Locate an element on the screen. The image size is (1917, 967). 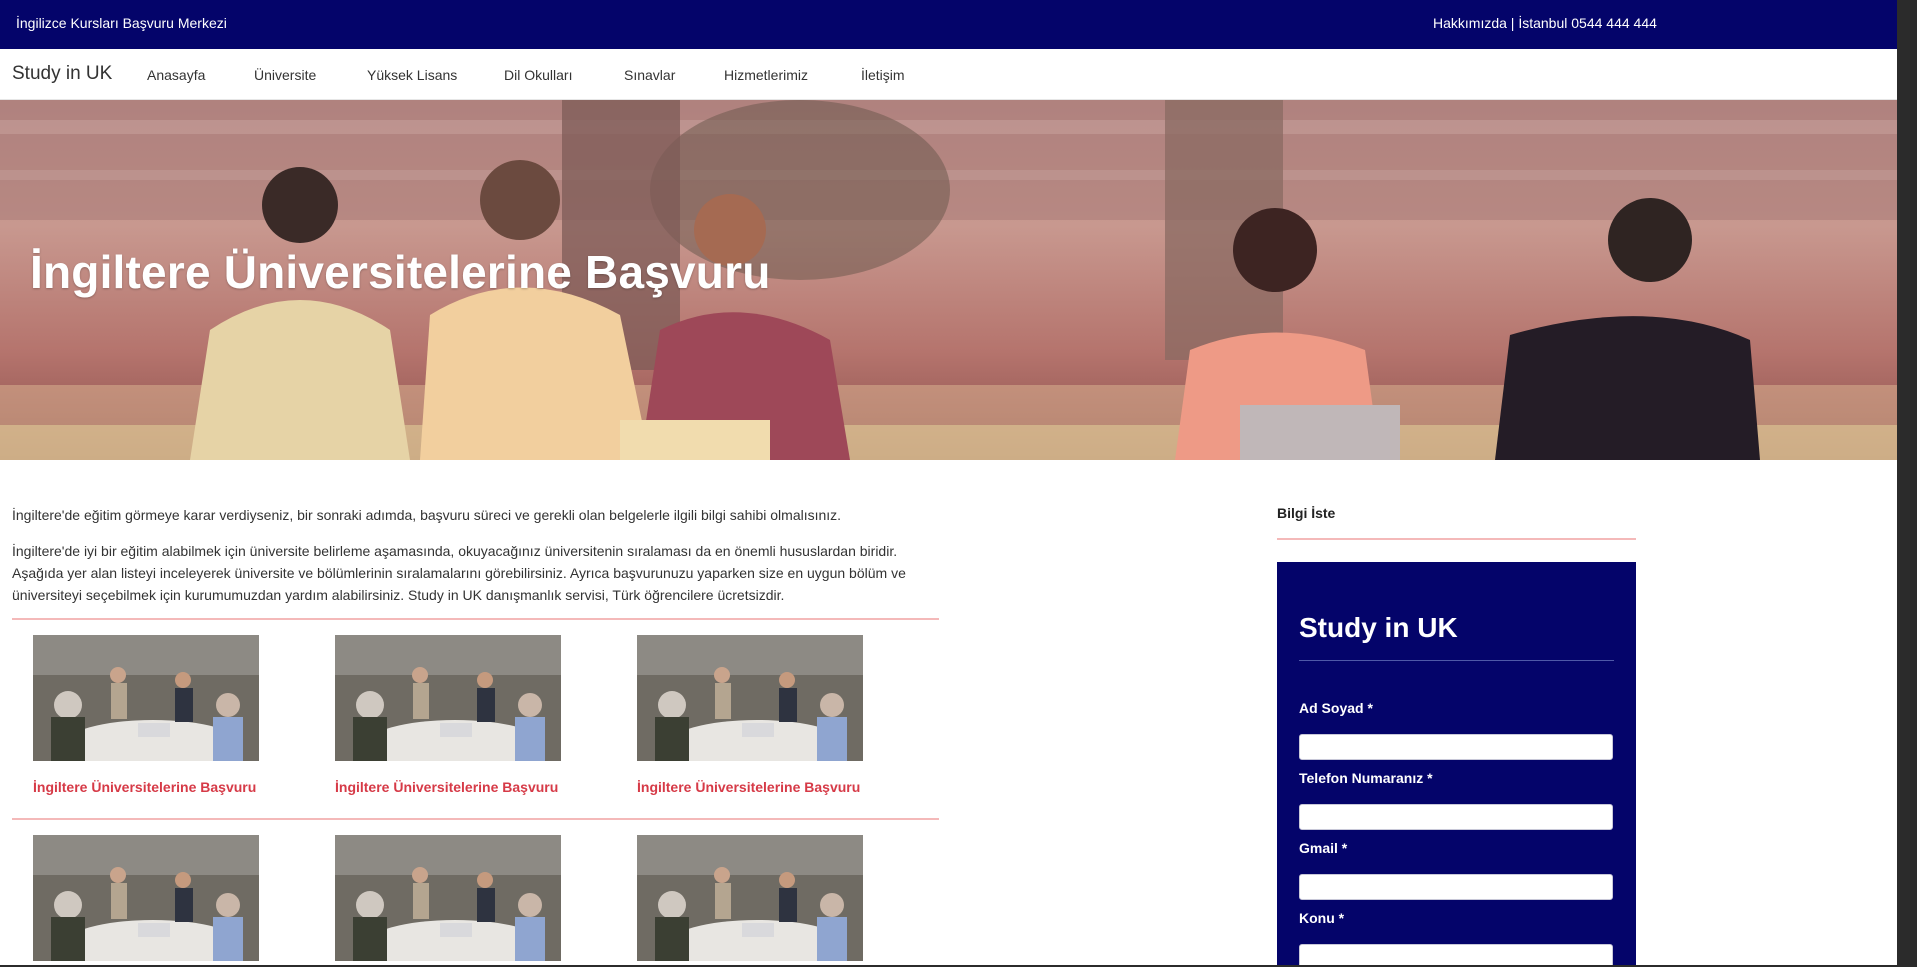
nav-link-hizmetlerimiz: Hizmetlerimiz is located at coordinates (766, 75).